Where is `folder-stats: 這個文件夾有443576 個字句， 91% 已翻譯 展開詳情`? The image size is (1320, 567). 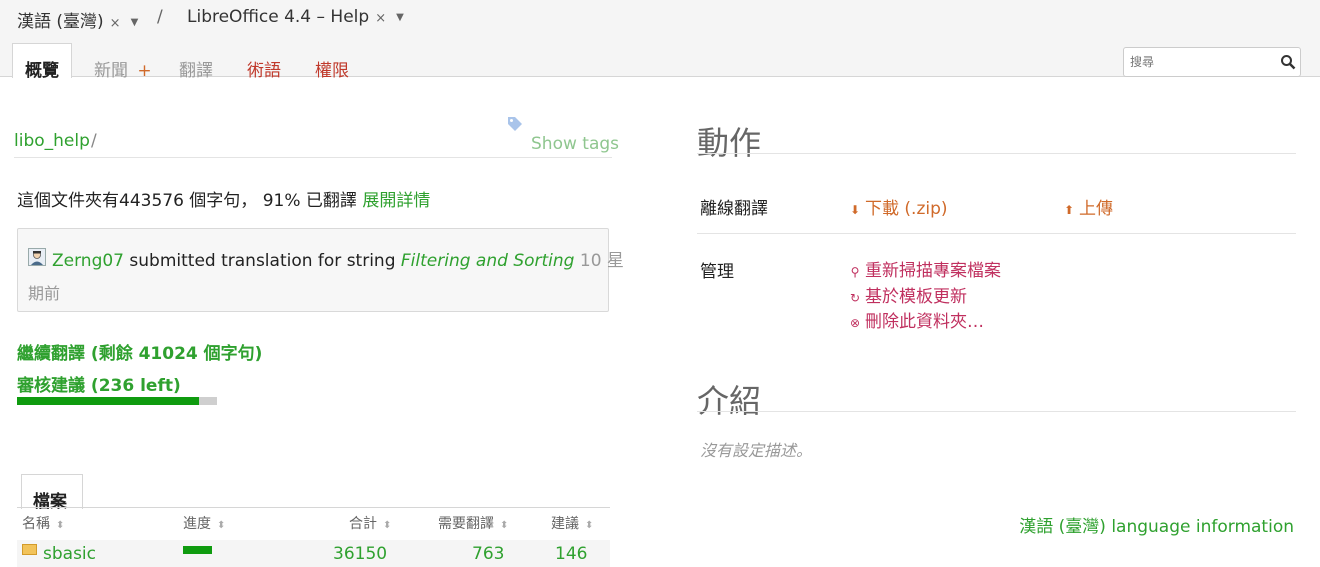 folder-stats: 這個文件夾有443576 個字句， 91% 已翻譯 展開詳情 is located at coordinates (223, 198).